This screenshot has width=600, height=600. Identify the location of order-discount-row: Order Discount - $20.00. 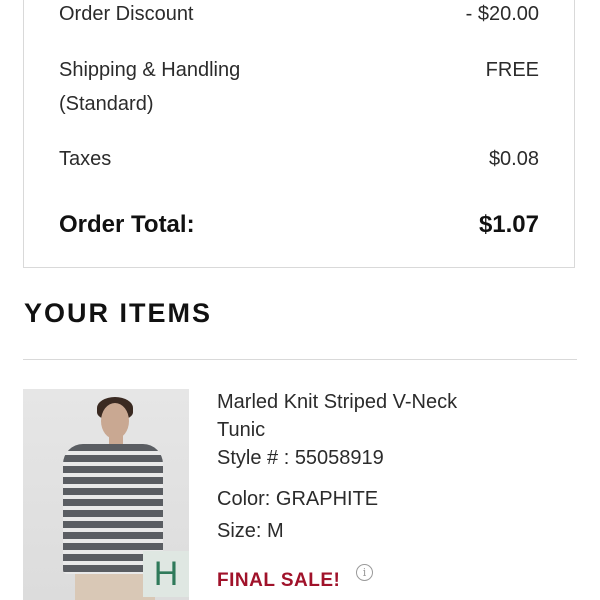
(299, 15).